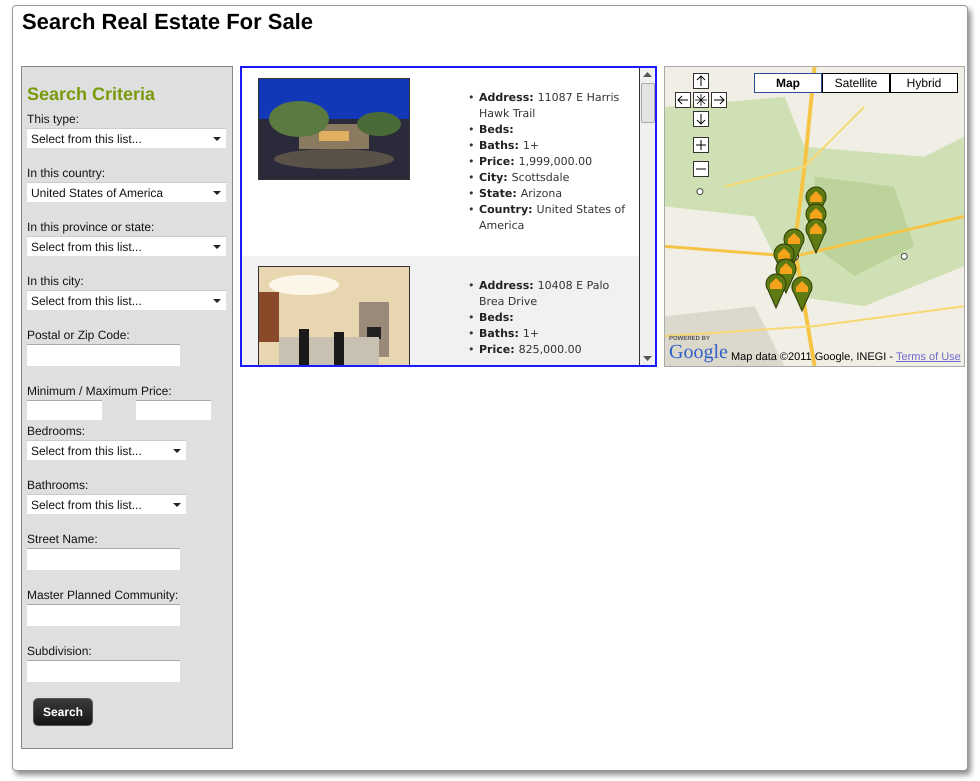 The height and width of the screenshot is (781, 980). I want to click on select-field: United States of America, so click(126, 192).